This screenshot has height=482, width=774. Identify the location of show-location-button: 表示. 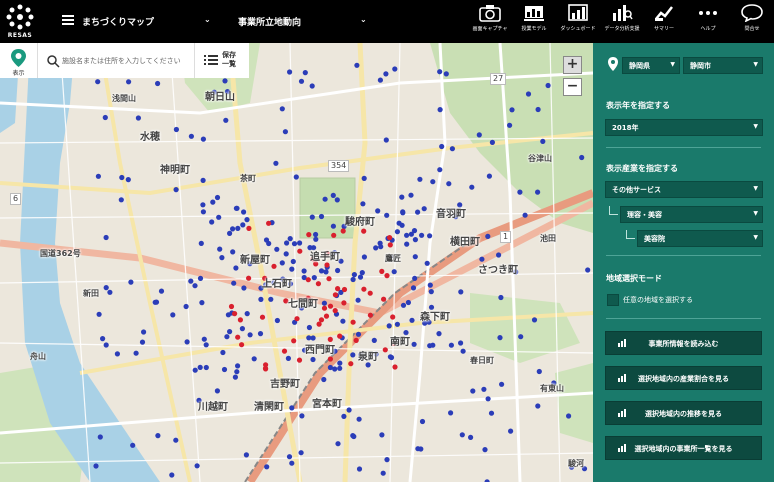
(19, 60).